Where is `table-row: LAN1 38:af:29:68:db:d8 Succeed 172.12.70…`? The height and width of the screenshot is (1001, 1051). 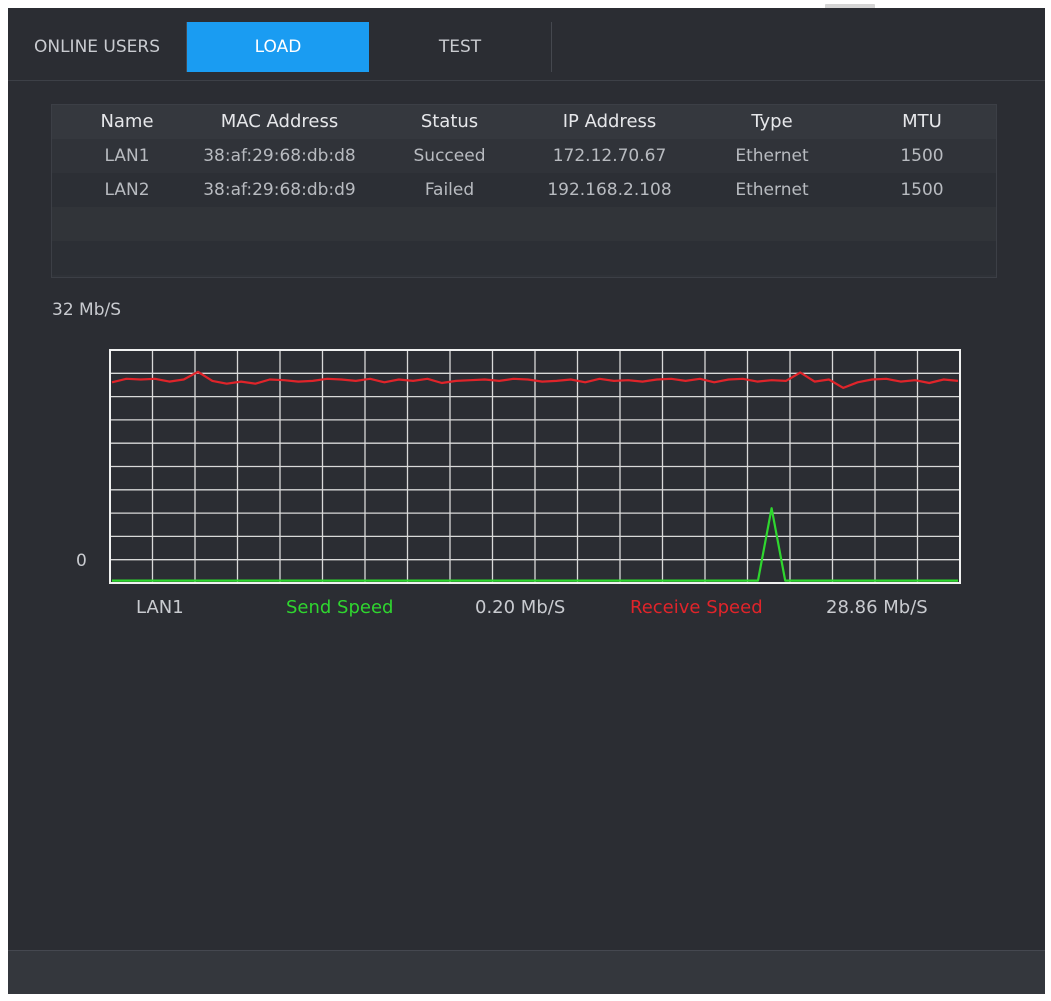
table-row: LAN1 38:af:29:68:db:d8 Succeed 172.12.70… is located at coordinates (524, 156).